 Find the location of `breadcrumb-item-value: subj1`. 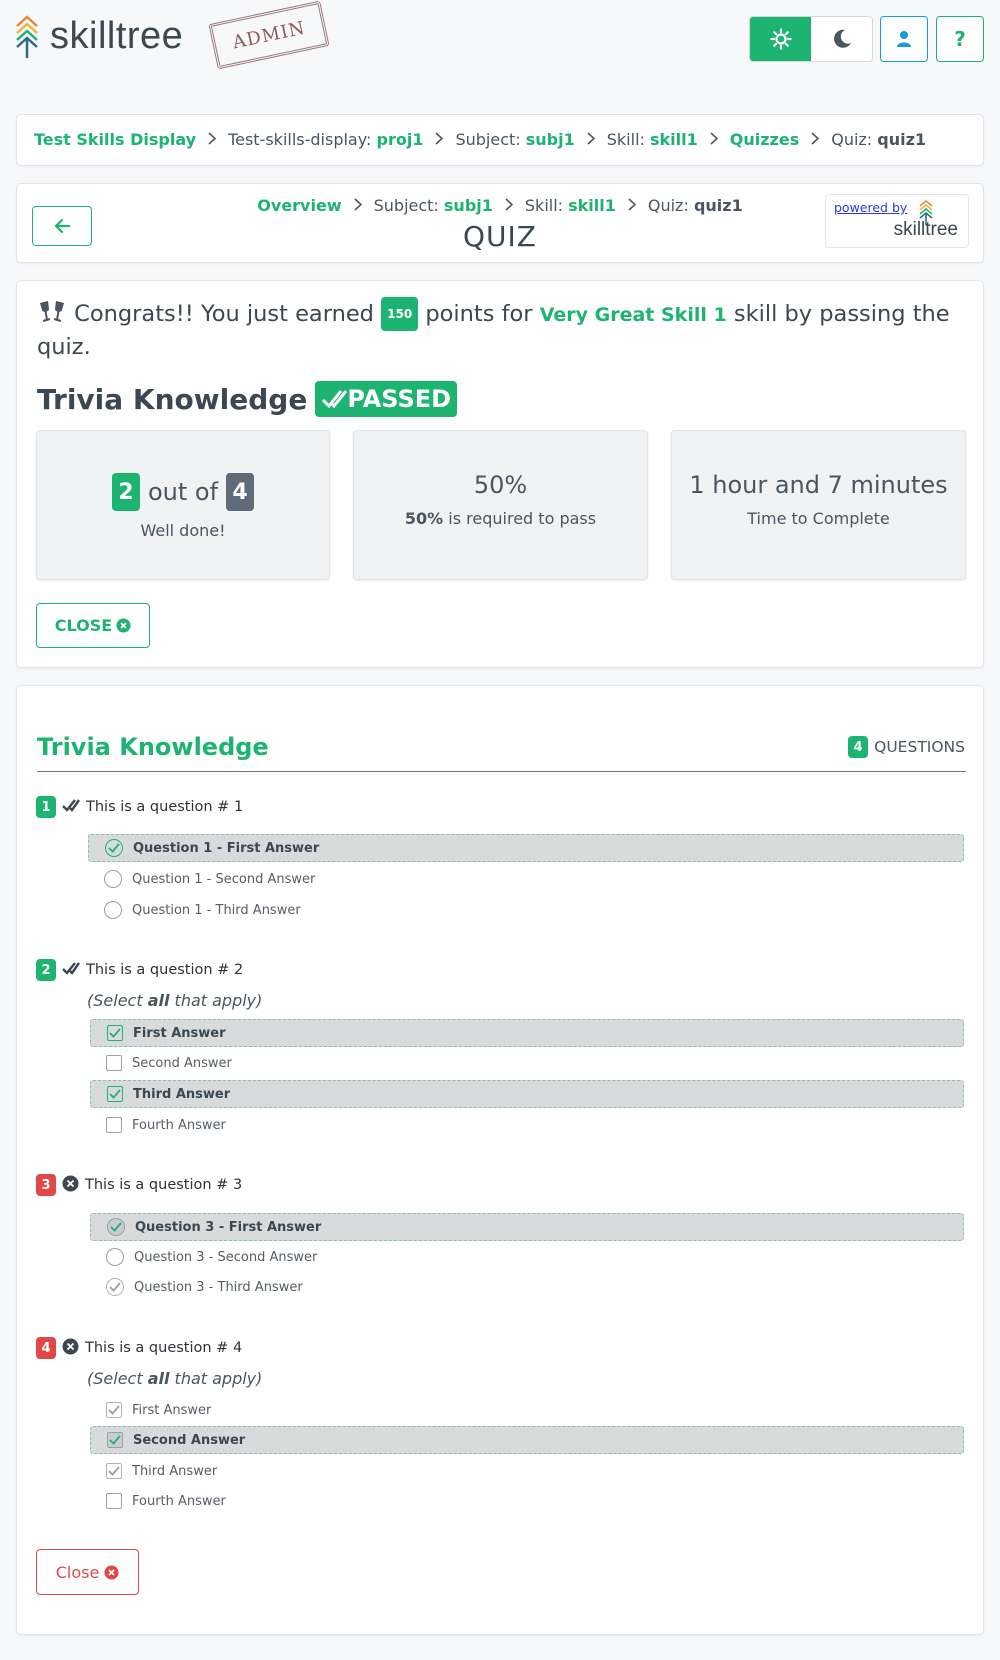

breadcrumb-item-value: subj1 is located at coordinates (550, 139).